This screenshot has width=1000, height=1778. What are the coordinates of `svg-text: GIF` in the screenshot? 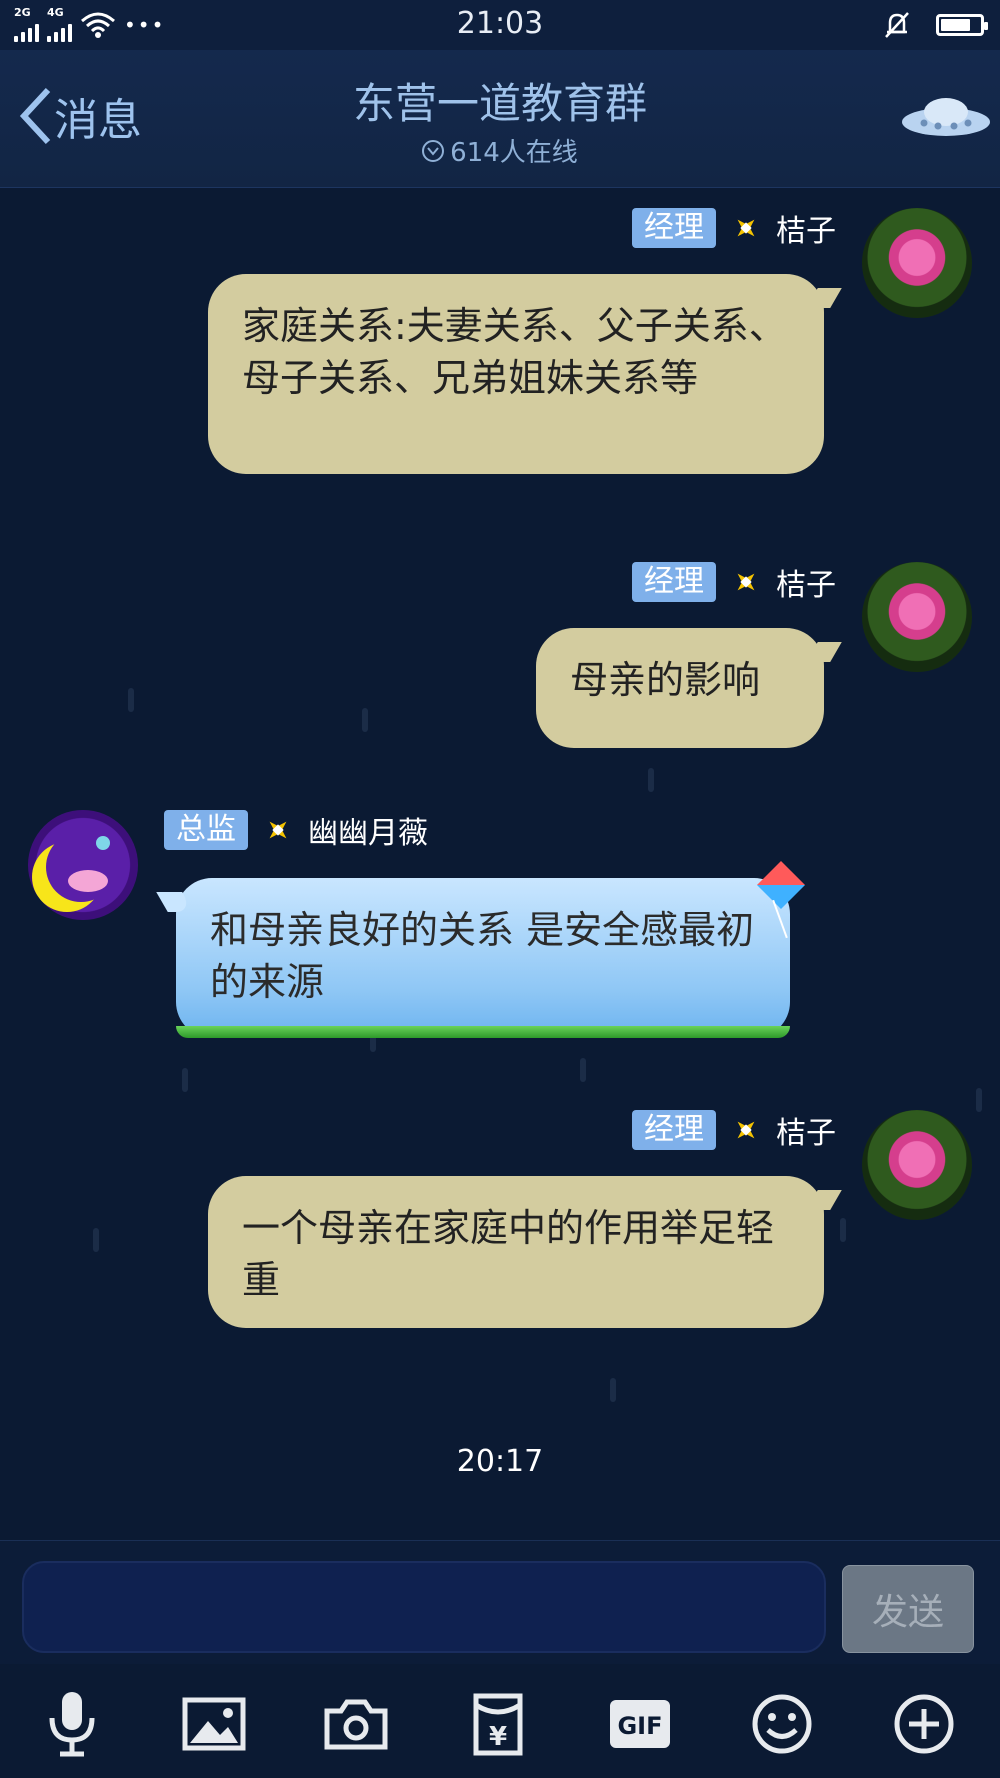 It's located at (639, 1726).